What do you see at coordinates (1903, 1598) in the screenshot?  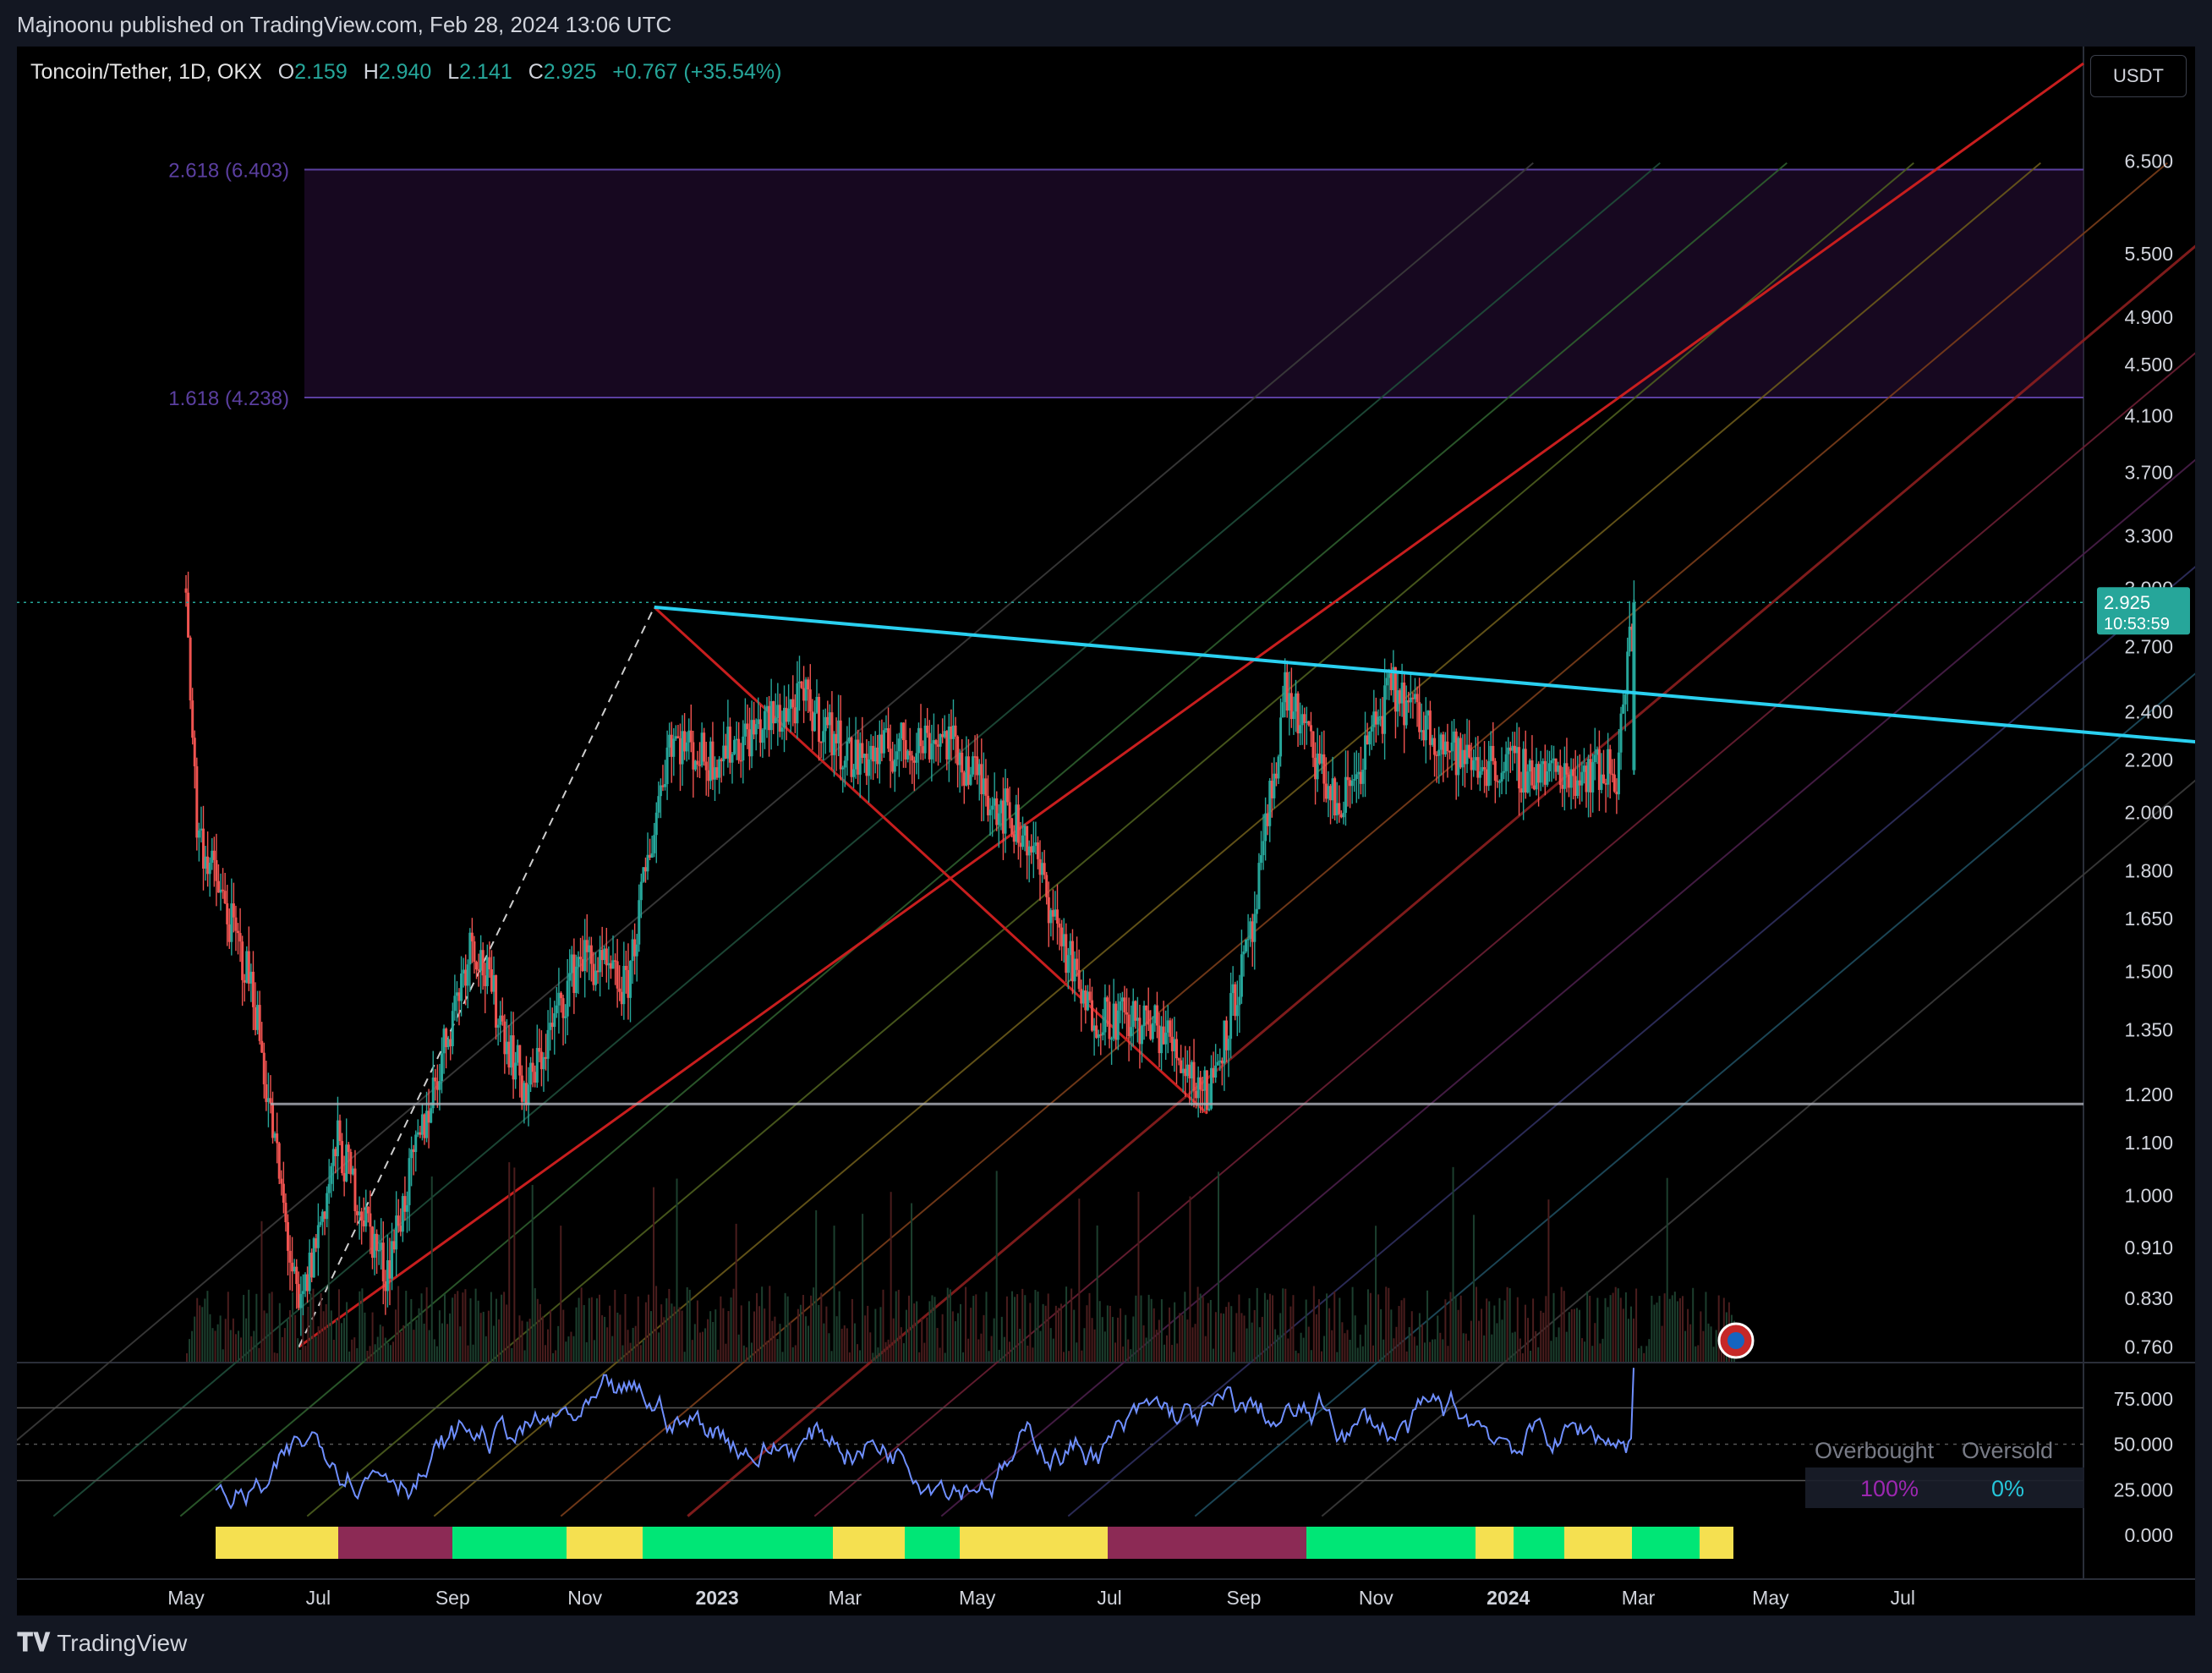 I see `time-tick-label: Jul` at bounding box center [1903, 1598].